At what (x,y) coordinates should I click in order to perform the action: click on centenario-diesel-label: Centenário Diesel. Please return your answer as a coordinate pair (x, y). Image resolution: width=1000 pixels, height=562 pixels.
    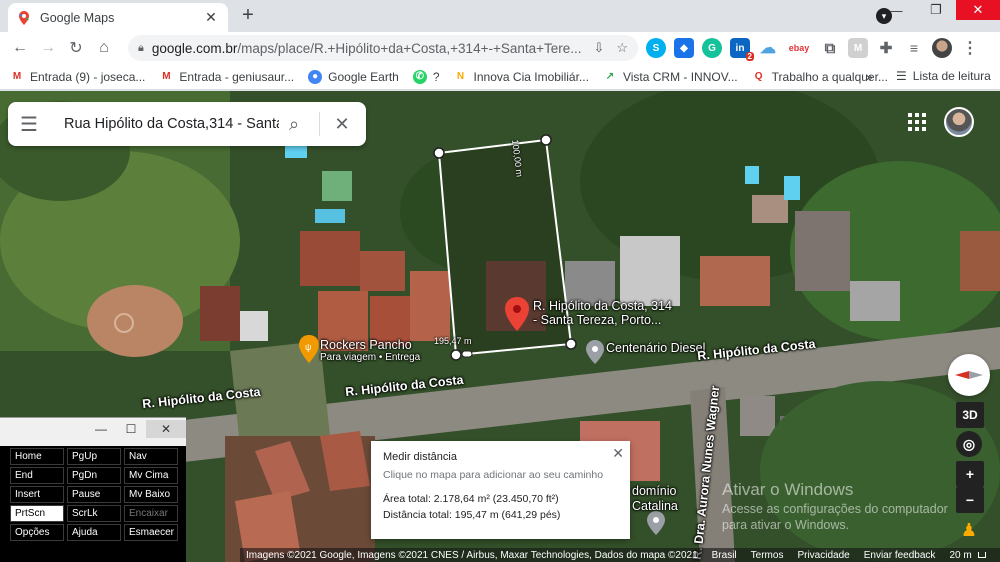
    Looking at the image, I should click on (655, 348).